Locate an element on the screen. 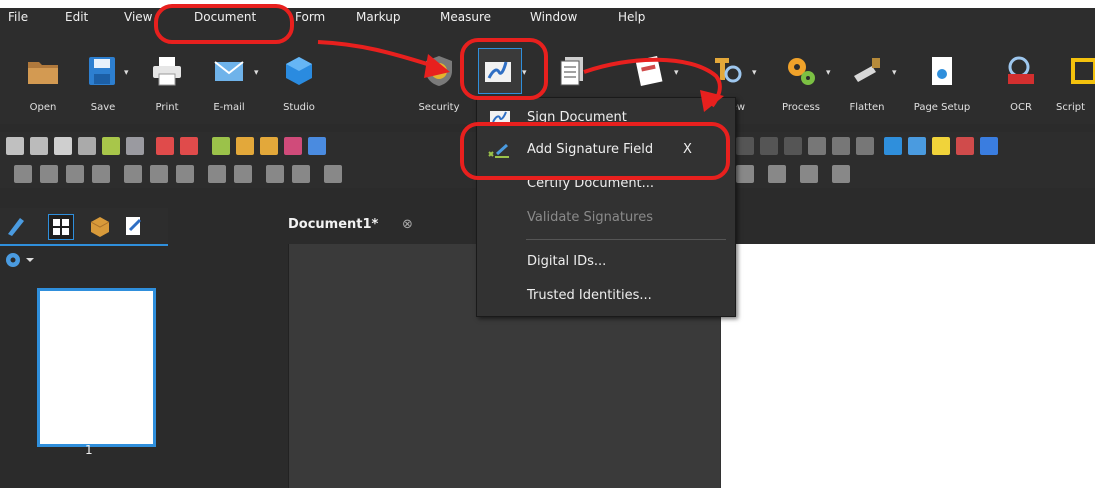 This screenshot has height=488, width=1095. paste-icon is located at coordinates (63, 146).